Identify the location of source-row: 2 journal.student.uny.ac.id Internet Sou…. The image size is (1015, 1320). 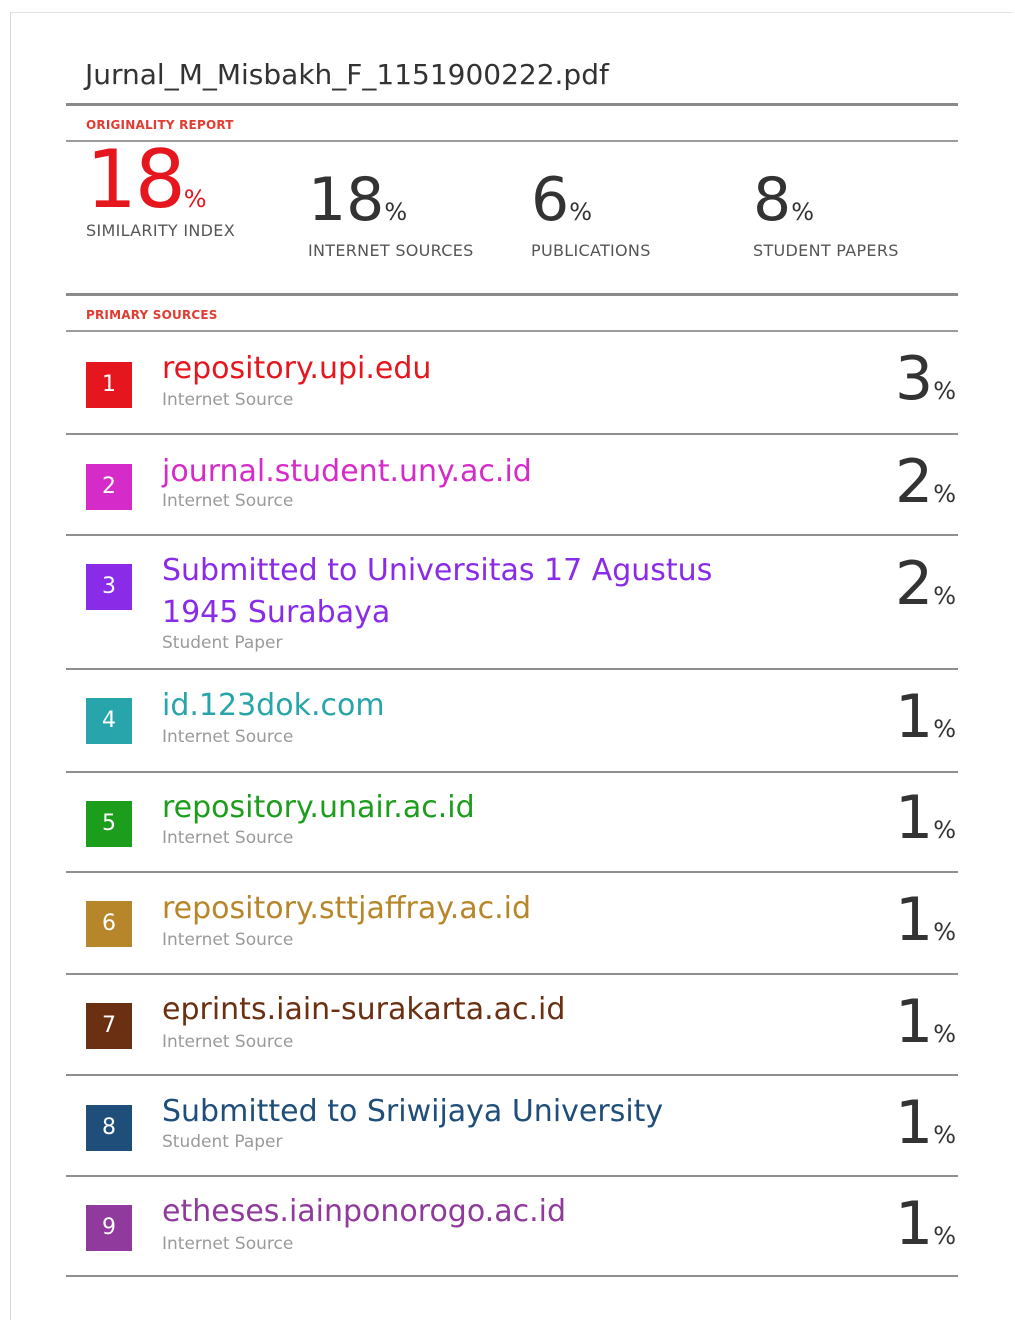
(512, 485).